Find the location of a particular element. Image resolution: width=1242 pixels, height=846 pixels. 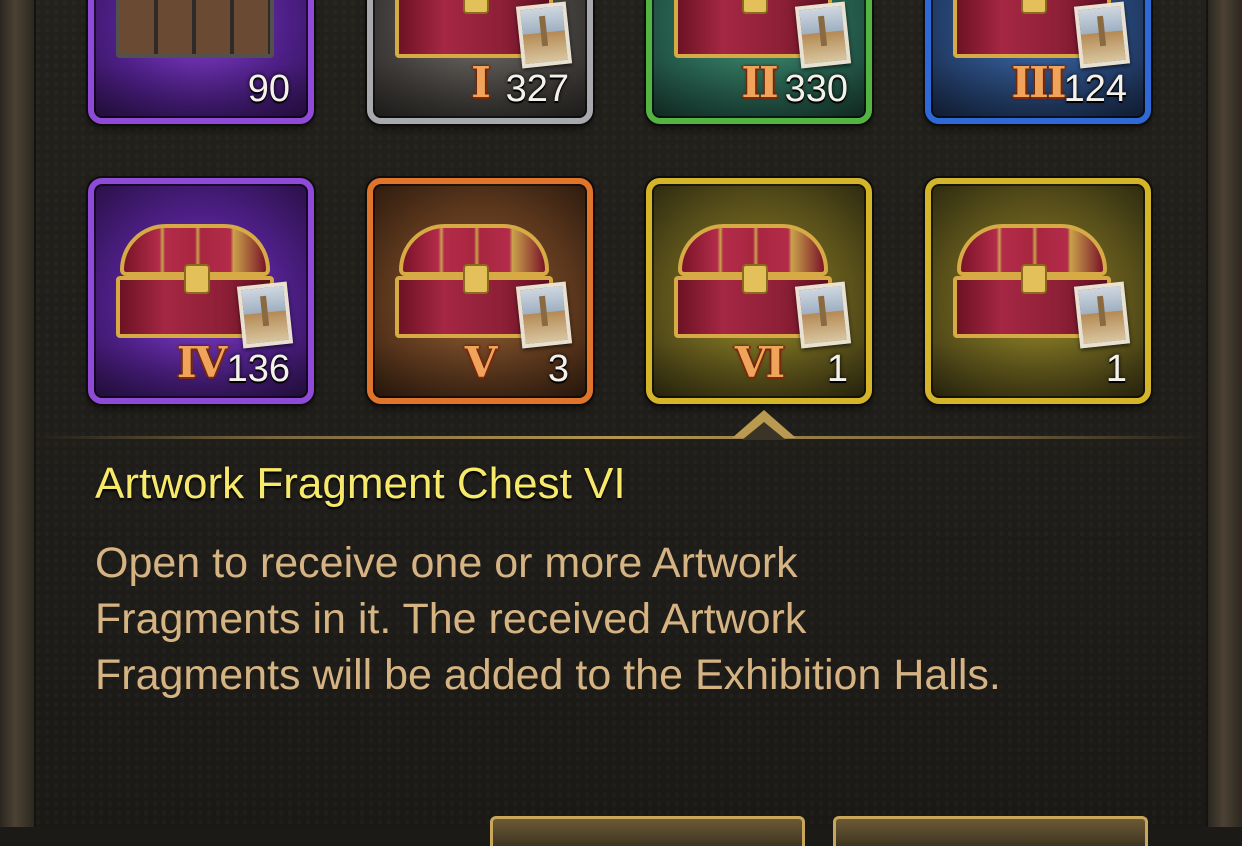

item-count: 327 is located at coordinates (537, 89).